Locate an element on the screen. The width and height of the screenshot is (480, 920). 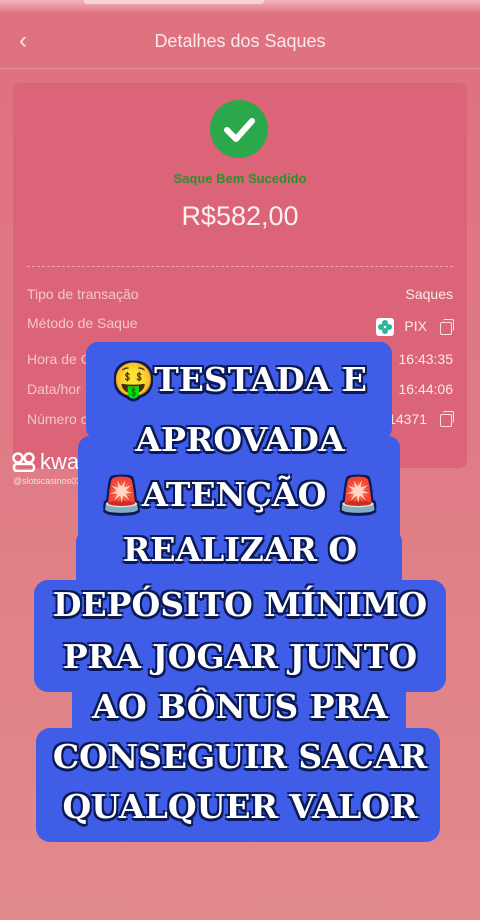
transaction-type-value: Saques is located at coordinates (429, 294).